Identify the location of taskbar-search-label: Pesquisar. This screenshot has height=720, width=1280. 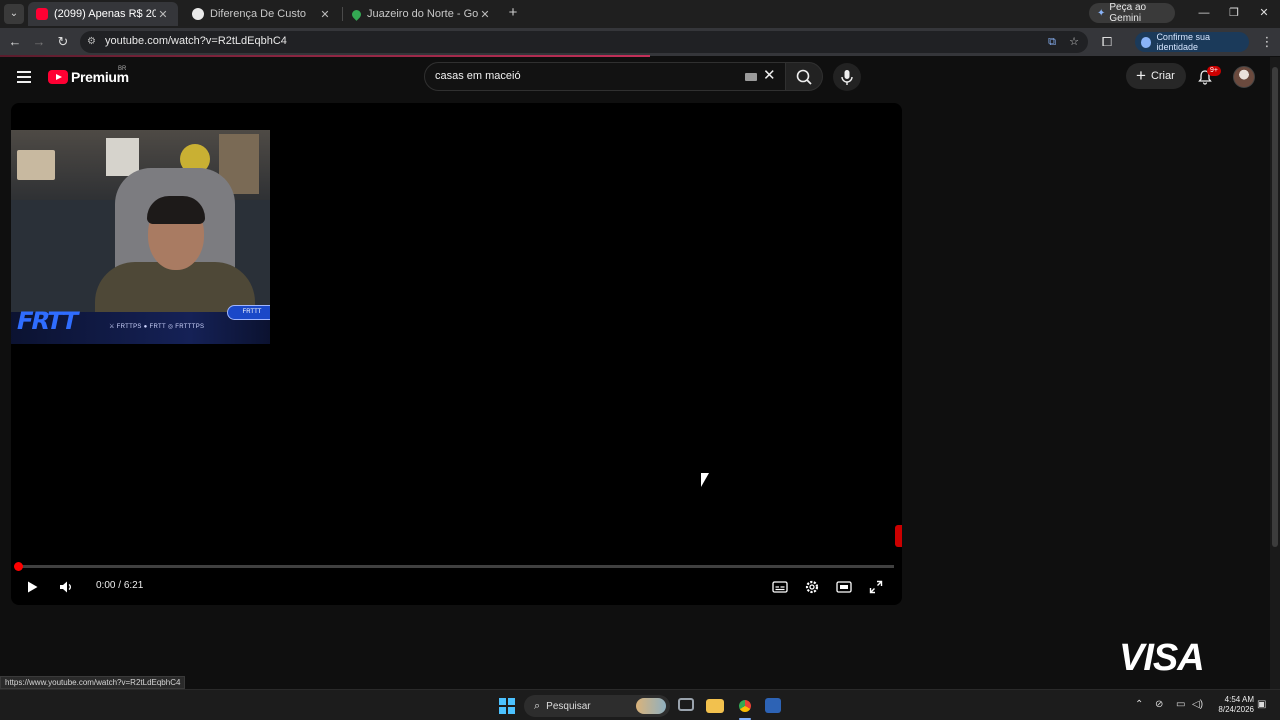
(568, 706).